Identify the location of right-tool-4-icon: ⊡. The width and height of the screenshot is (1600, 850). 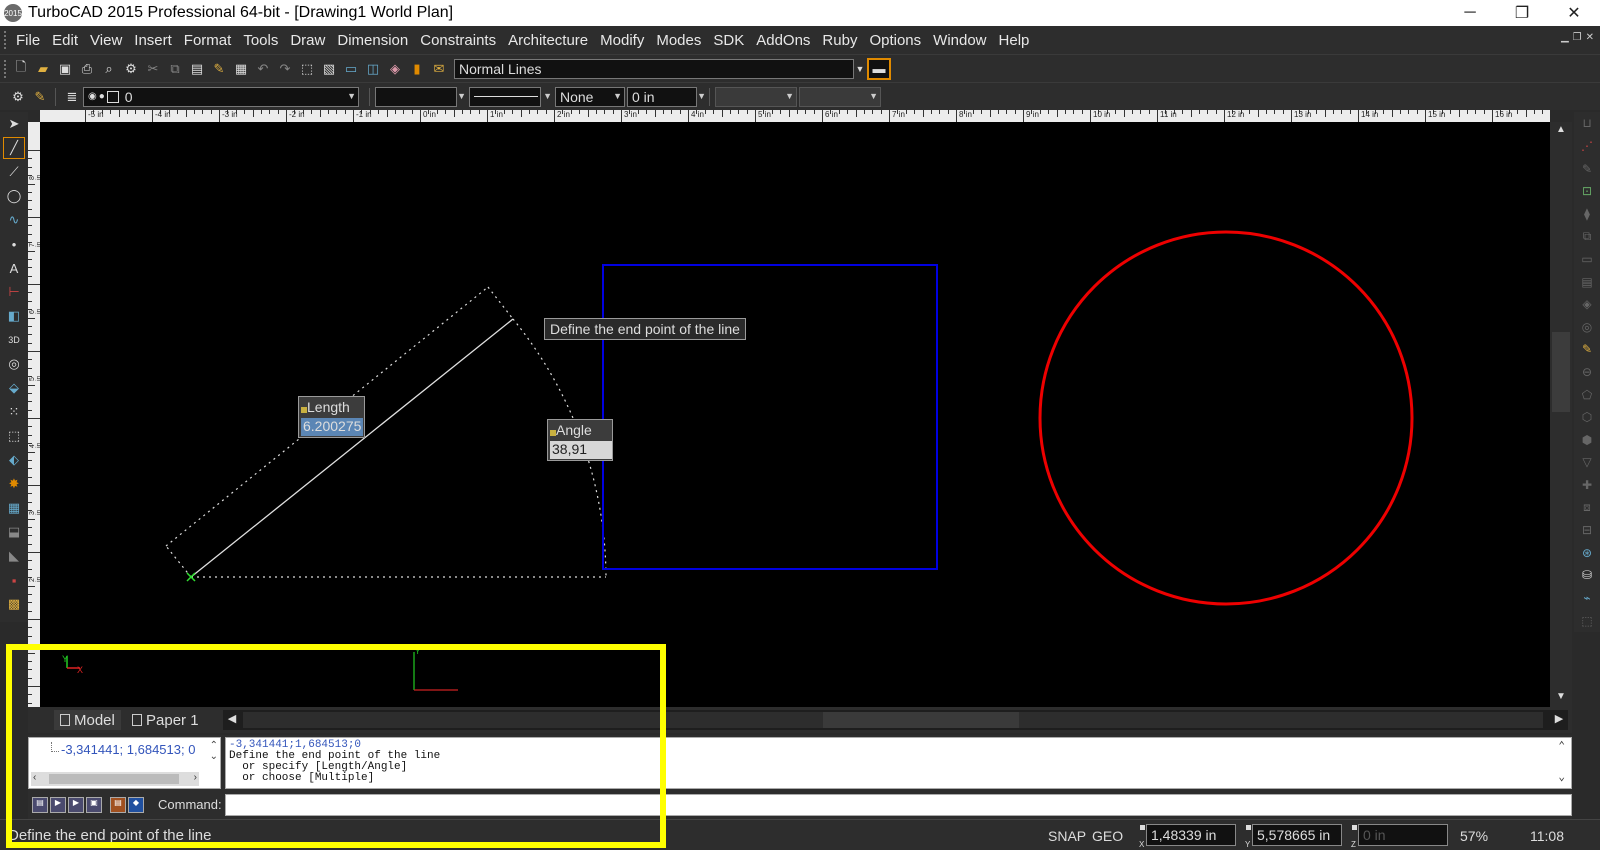
(1587, 191).